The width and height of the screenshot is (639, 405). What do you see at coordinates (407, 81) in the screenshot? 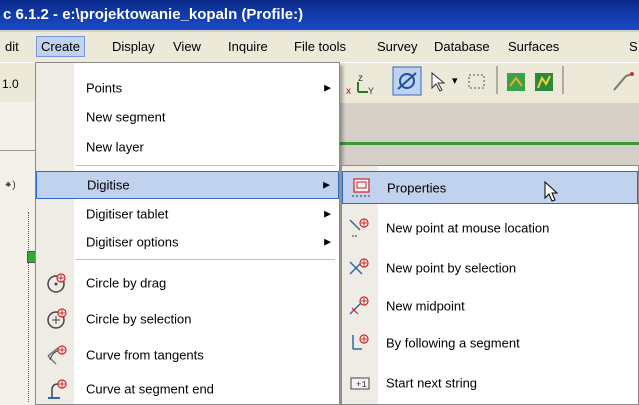
I see `snap-icon` at bounding box center [407, 81].